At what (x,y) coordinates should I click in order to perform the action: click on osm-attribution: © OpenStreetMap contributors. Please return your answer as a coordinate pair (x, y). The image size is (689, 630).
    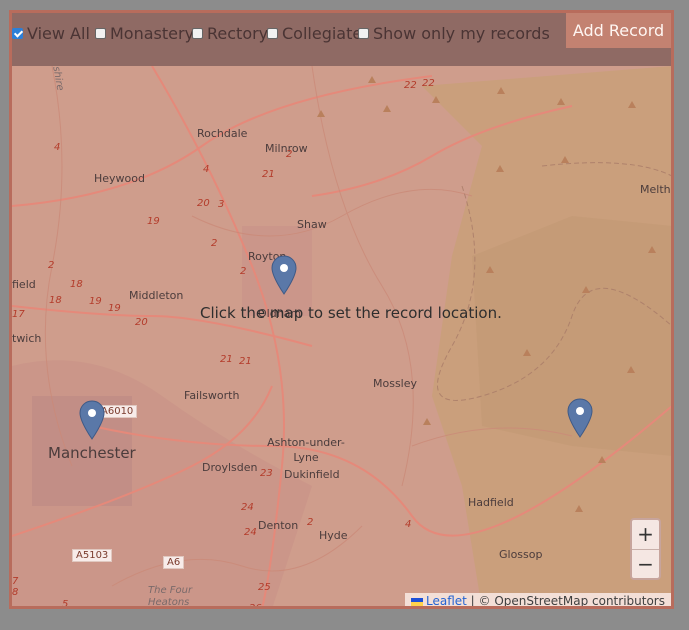
    Looking at the image, I should click on (571, 601).